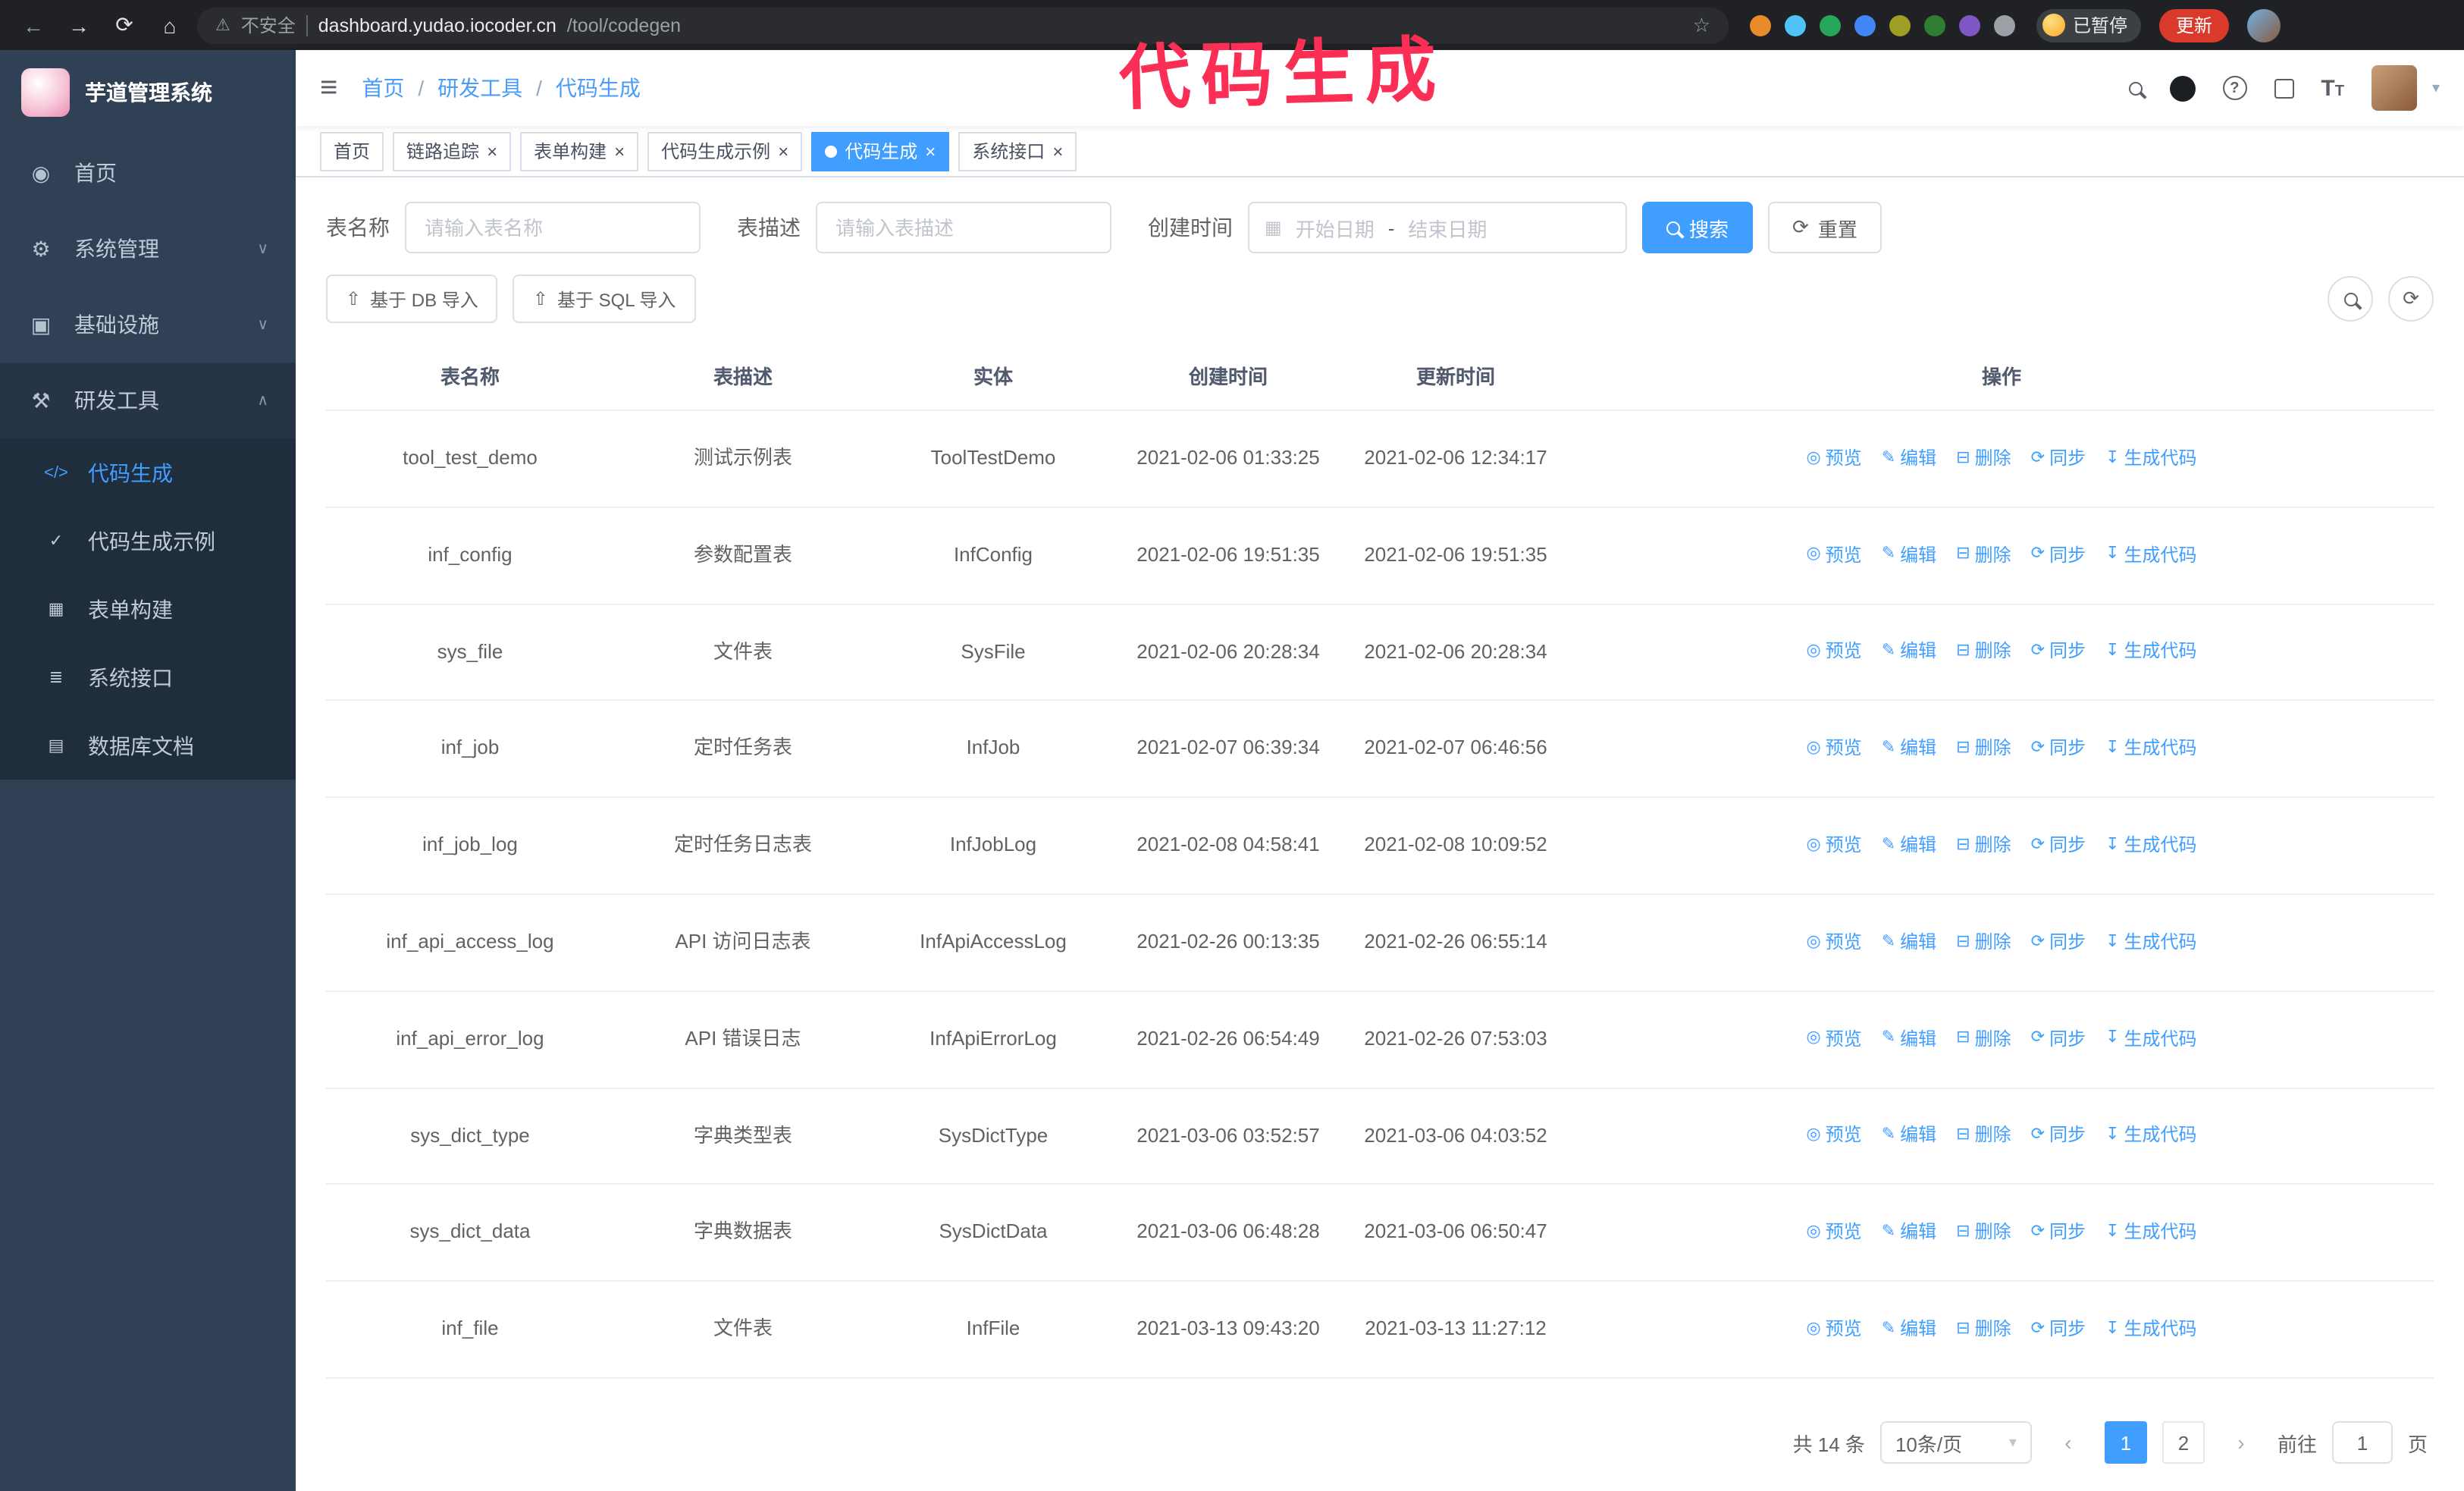 The height and width of the screenshot is (1491, 2464). What do you see at coordinates (2234, 88) in the screenshot?
I see `help-icon: ?` at bounding box center [2234, 88].